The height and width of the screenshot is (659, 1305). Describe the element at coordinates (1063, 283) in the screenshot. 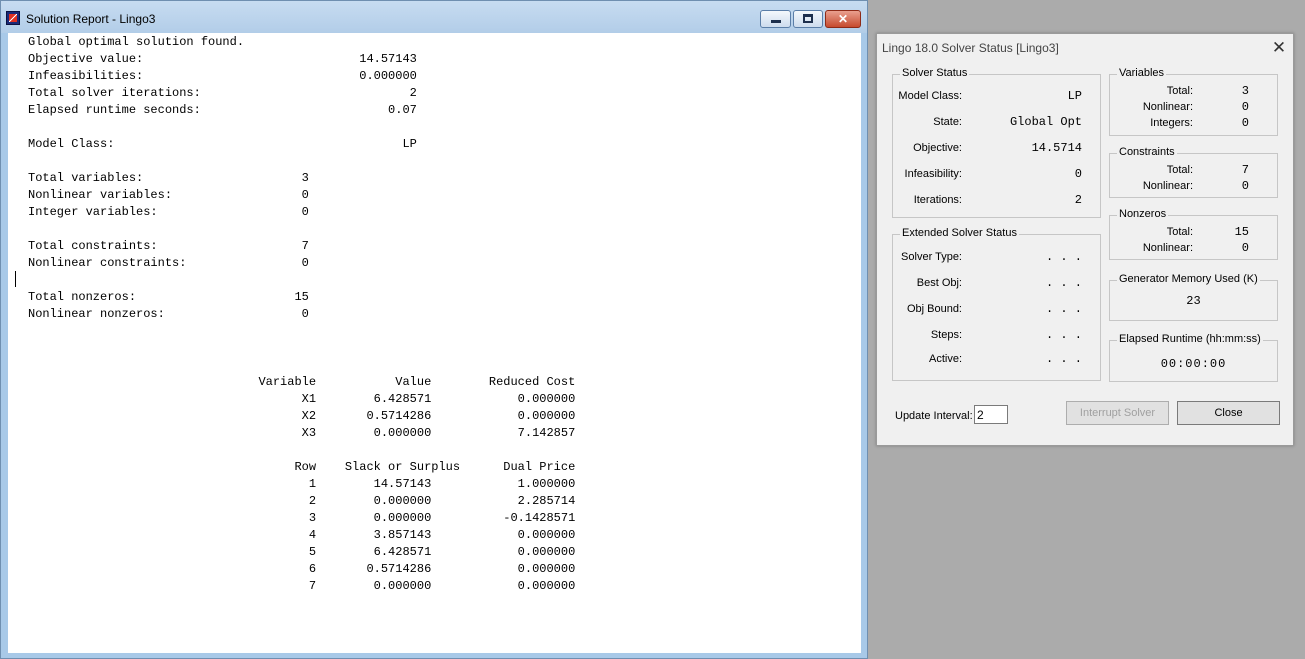

I see `best-obj-value: . . .` at that location.